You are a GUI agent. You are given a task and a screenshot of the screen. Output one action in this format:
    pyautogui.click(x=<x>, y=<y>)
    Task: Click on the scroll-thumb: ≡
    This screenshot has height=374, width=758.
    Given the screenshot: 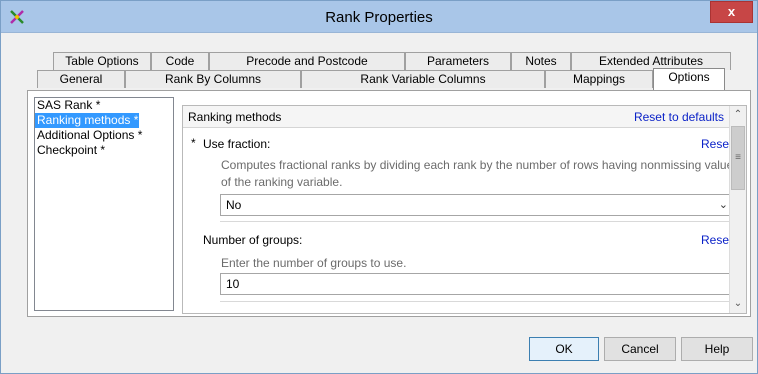 What is the action you would take?
    pyautogui.click(x=738, y=158)
    